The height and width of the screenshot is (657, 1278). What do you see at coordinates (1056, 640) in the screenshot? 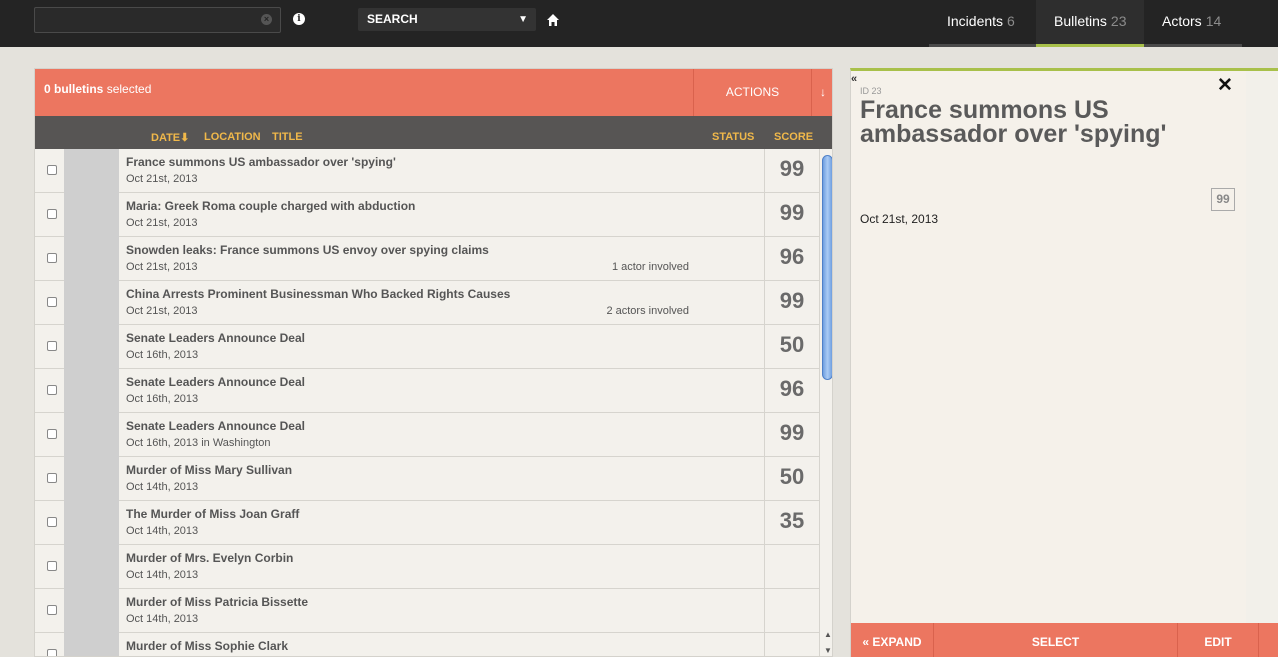
I see `select-button: SELECT` at bounding box center [1056, 640].